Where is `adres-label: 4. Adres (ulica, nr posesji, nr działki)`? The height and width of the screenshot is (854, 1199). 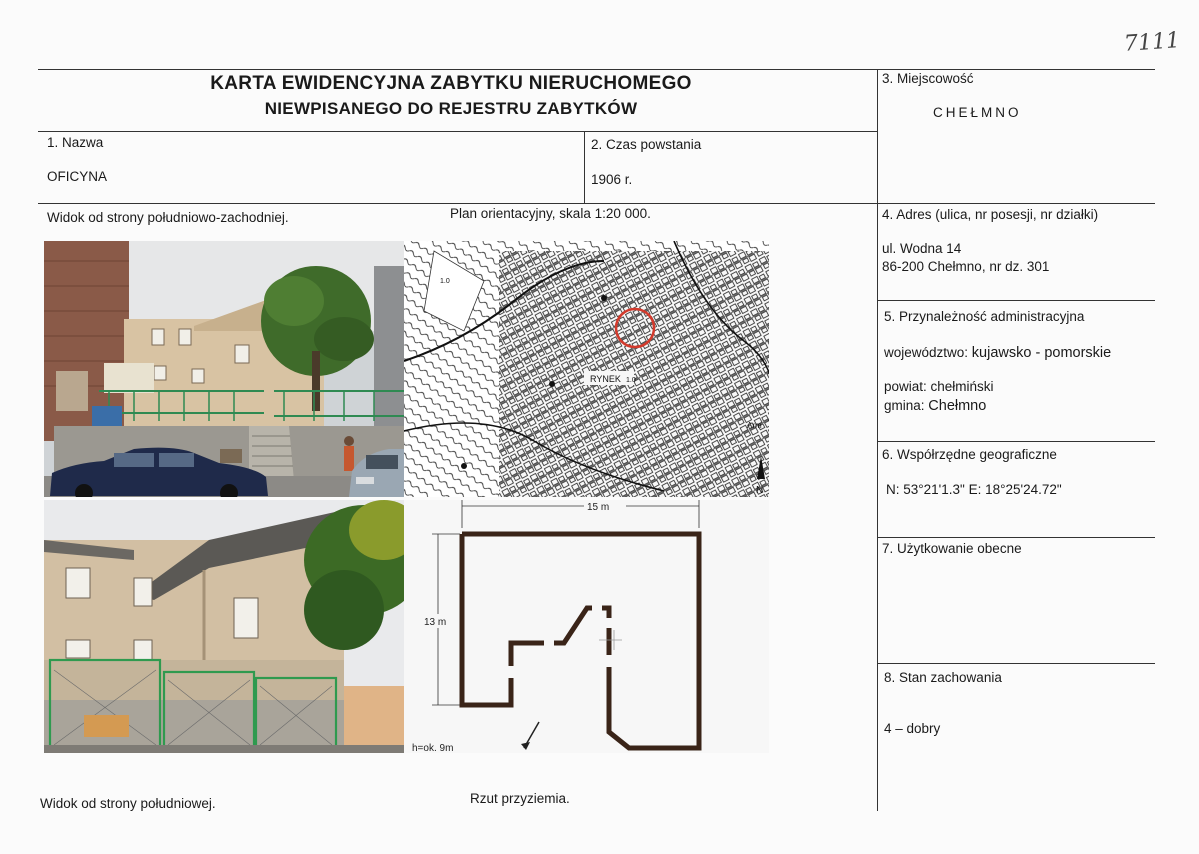 adres-label: 4. Adres (ulica, nr posesji, nr działki) is located at coordinates (990, 214).